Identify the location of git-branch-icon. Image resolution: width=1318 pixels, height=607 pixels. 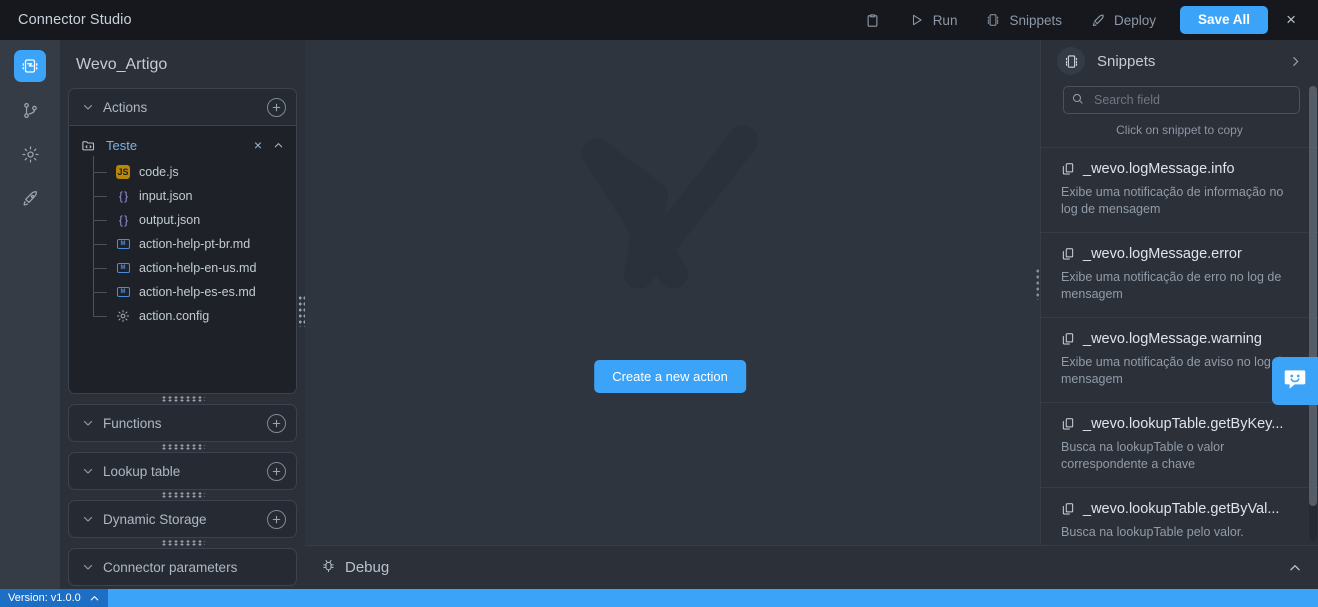
(30, 110).